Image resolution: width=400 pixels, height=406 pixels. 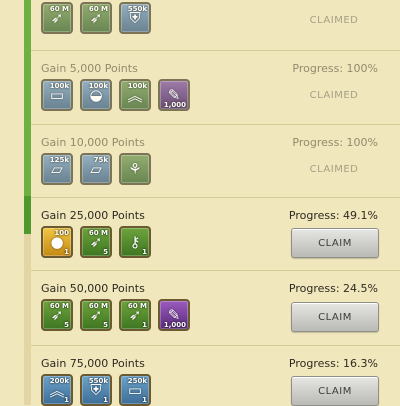 What do you see at coordinates (135, 242) in the screenshot?
I see `key-icon: ⚷ 1` at bounding box center [135, 242].